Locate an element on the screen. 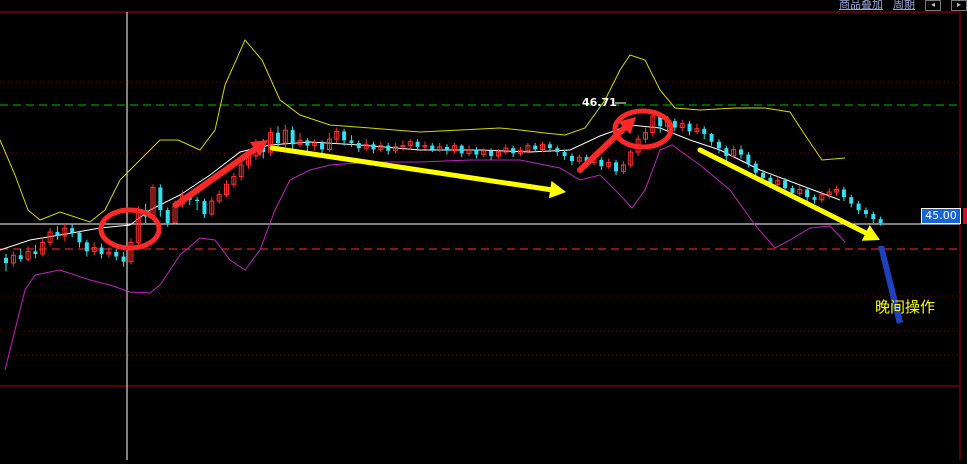 Image resolution: width=967 pixels, height=464 pixels. annotation-text: 晚间操作 is located at coordinates (905, 307).